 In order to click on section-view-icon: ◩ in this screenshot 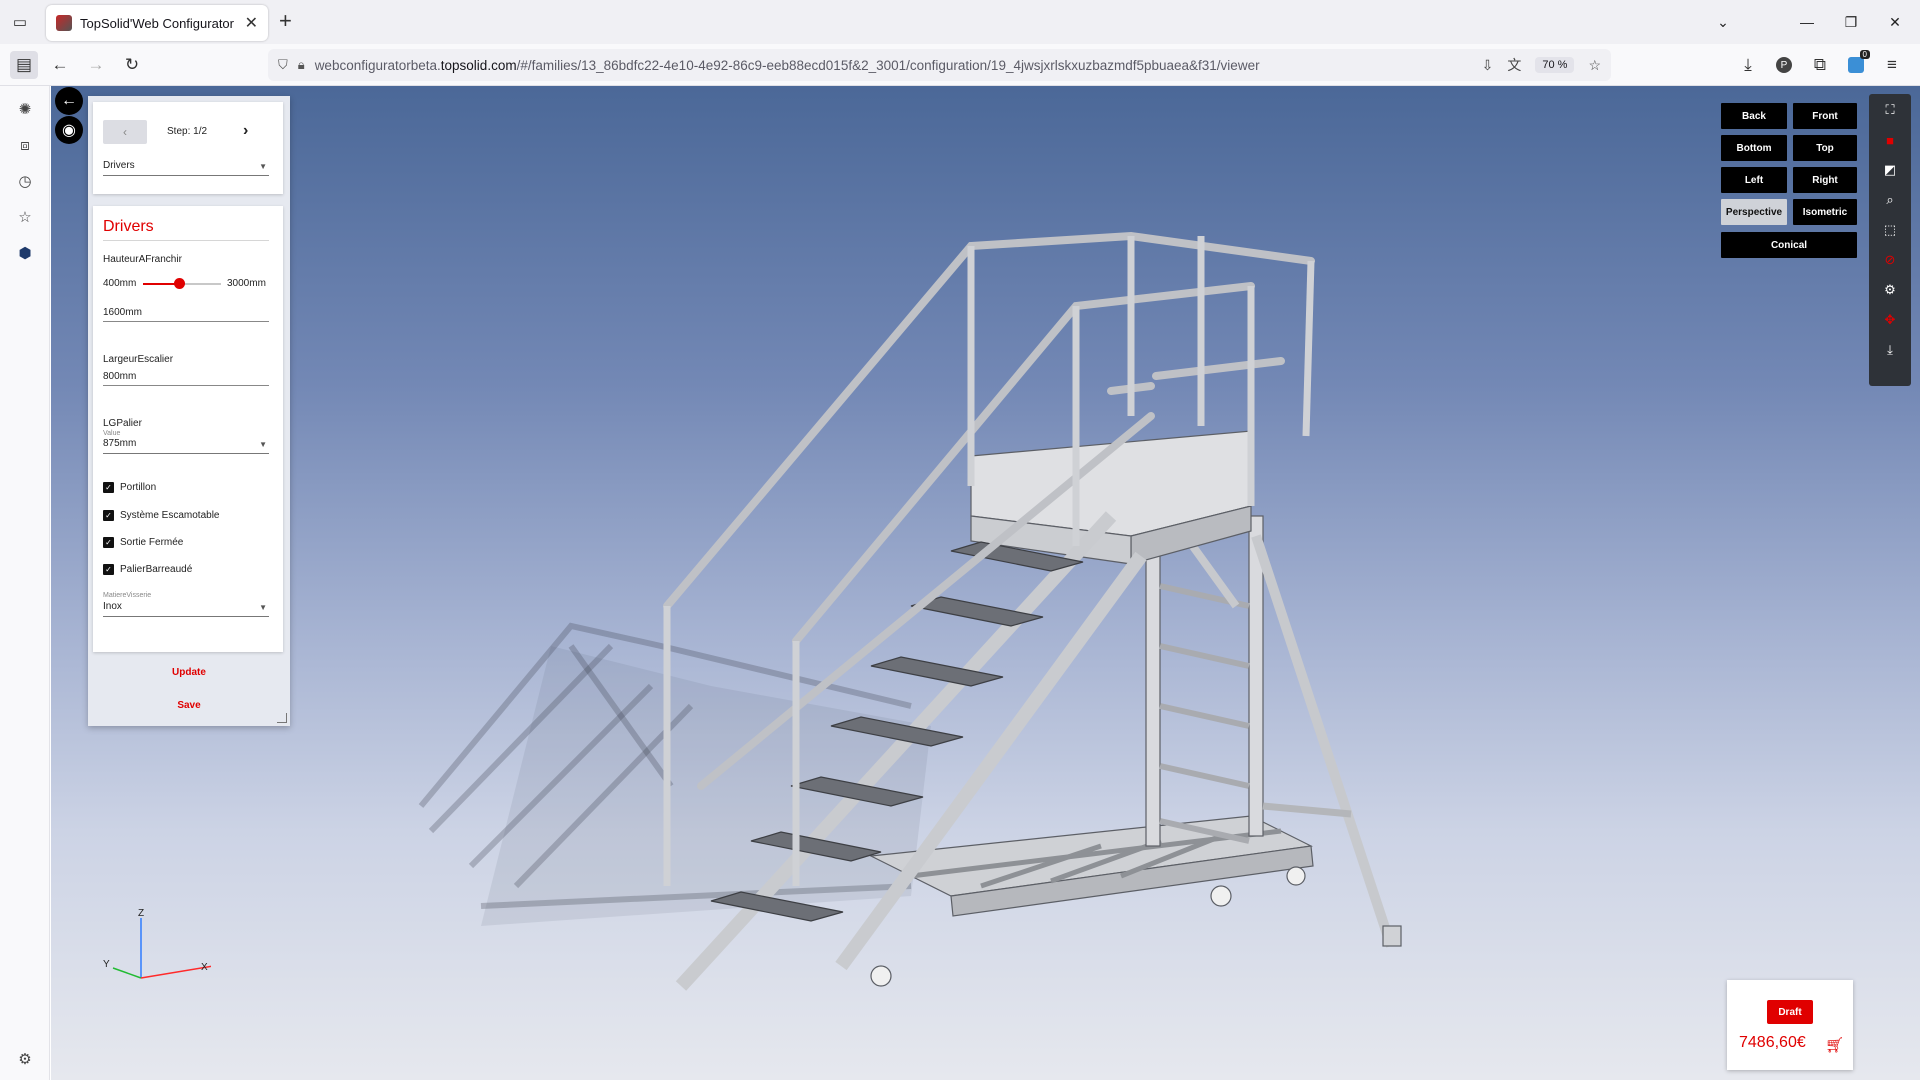, I will do `click(1890, 170)`.